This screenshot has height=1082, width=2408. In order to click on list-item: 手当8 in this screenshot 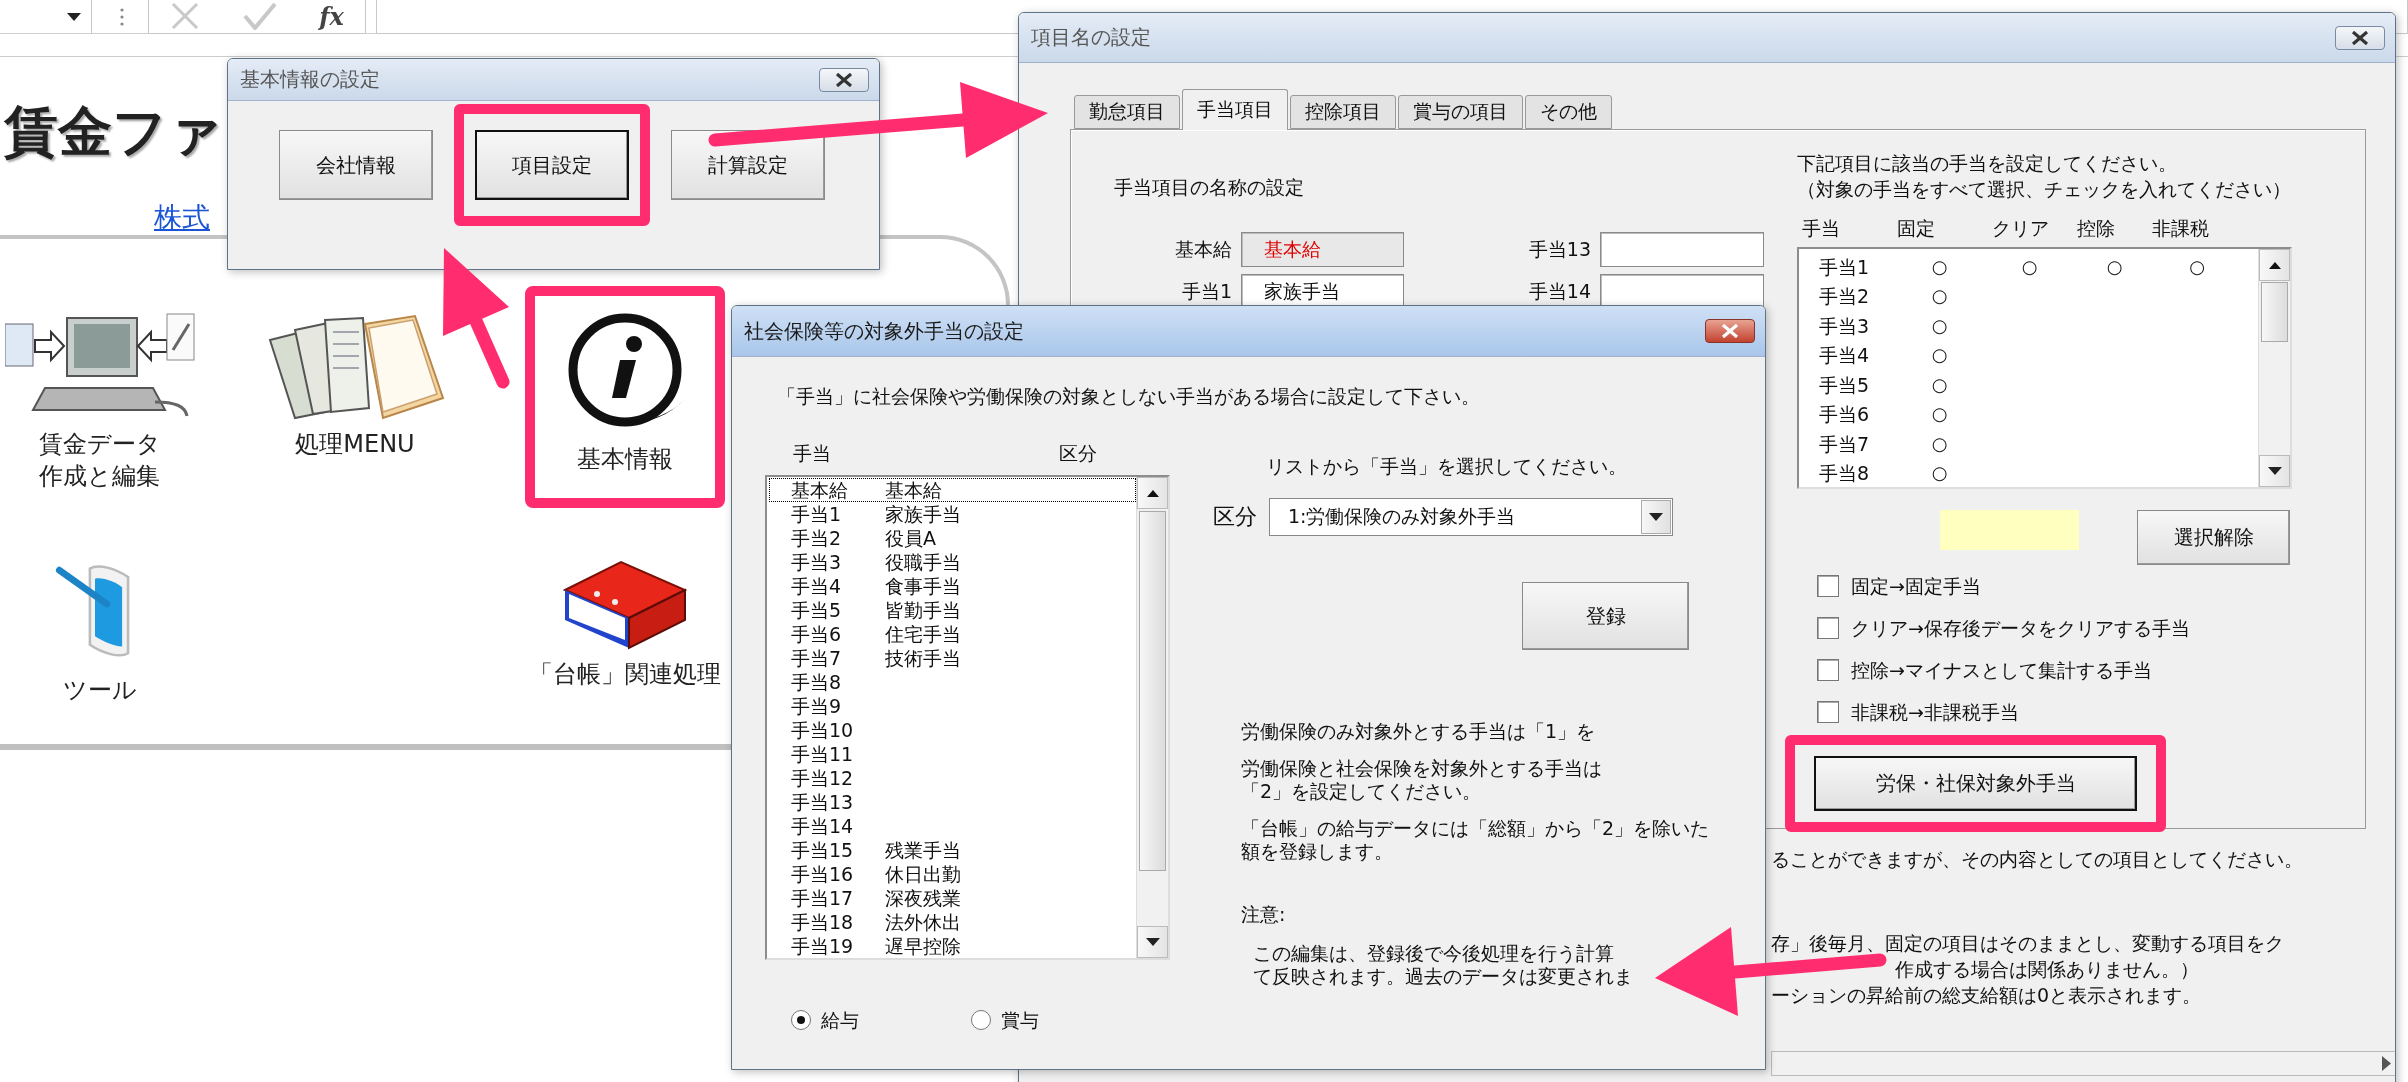, I will do `click(952, 682)`.